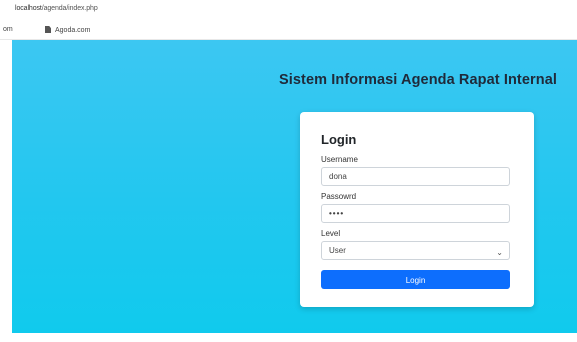  Describe the element at coordinates (499, 252) in the screenshot. I see `chevron-down-icon: ⌄` at that location.